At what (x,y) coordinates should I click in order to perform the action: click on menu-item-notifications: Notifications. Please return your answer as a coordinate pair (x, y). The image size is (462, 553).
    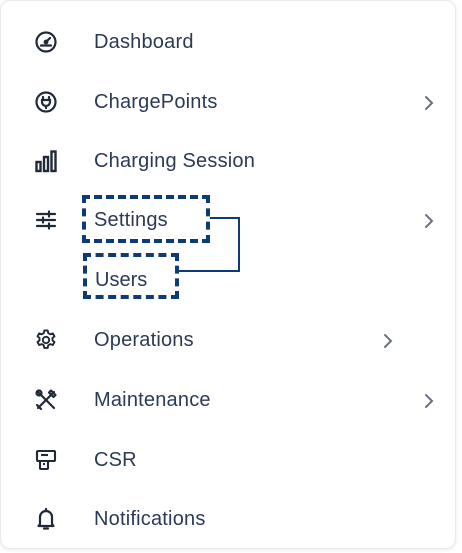
    Looking at the image, I should click on (228, 519).